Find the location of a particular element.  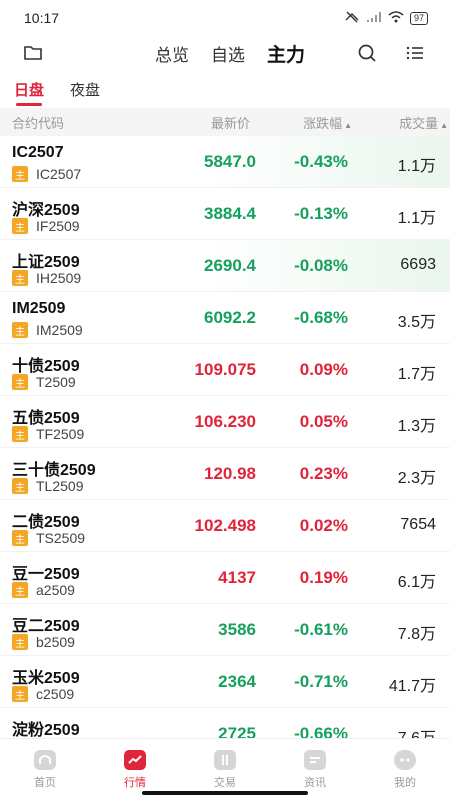

signal-icon is located at coordinates (374, 18).